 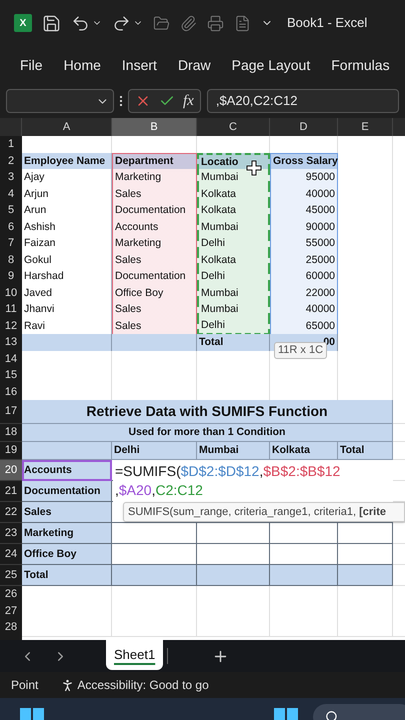 What do you see at coordinates (31, 65) in the screenshot?
I see `menu-tab: File` at bounding box center [31, 65].